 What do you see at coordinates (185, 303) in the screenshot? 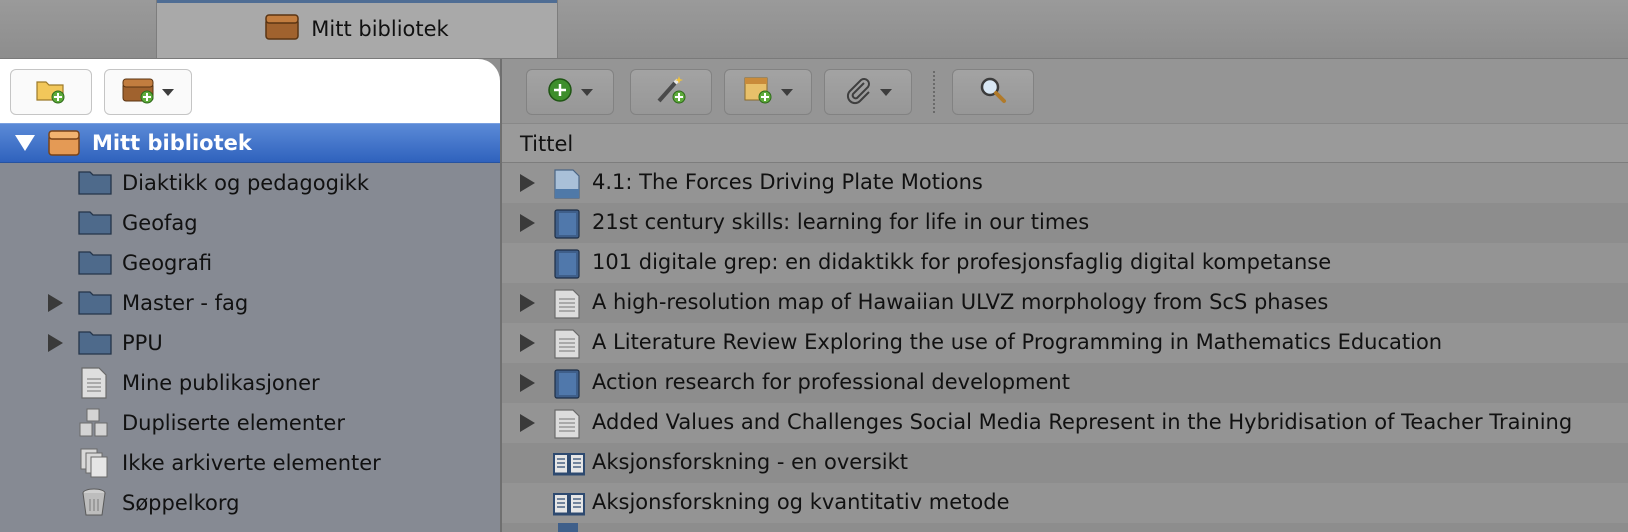
I see `tree-item-label: Master - fag` at bounding box center [185, 303].